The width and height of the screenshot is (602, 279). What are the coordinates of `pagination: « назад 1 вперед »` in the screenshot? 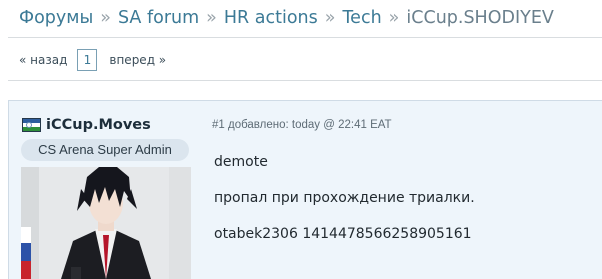 It's located at (92, 60).